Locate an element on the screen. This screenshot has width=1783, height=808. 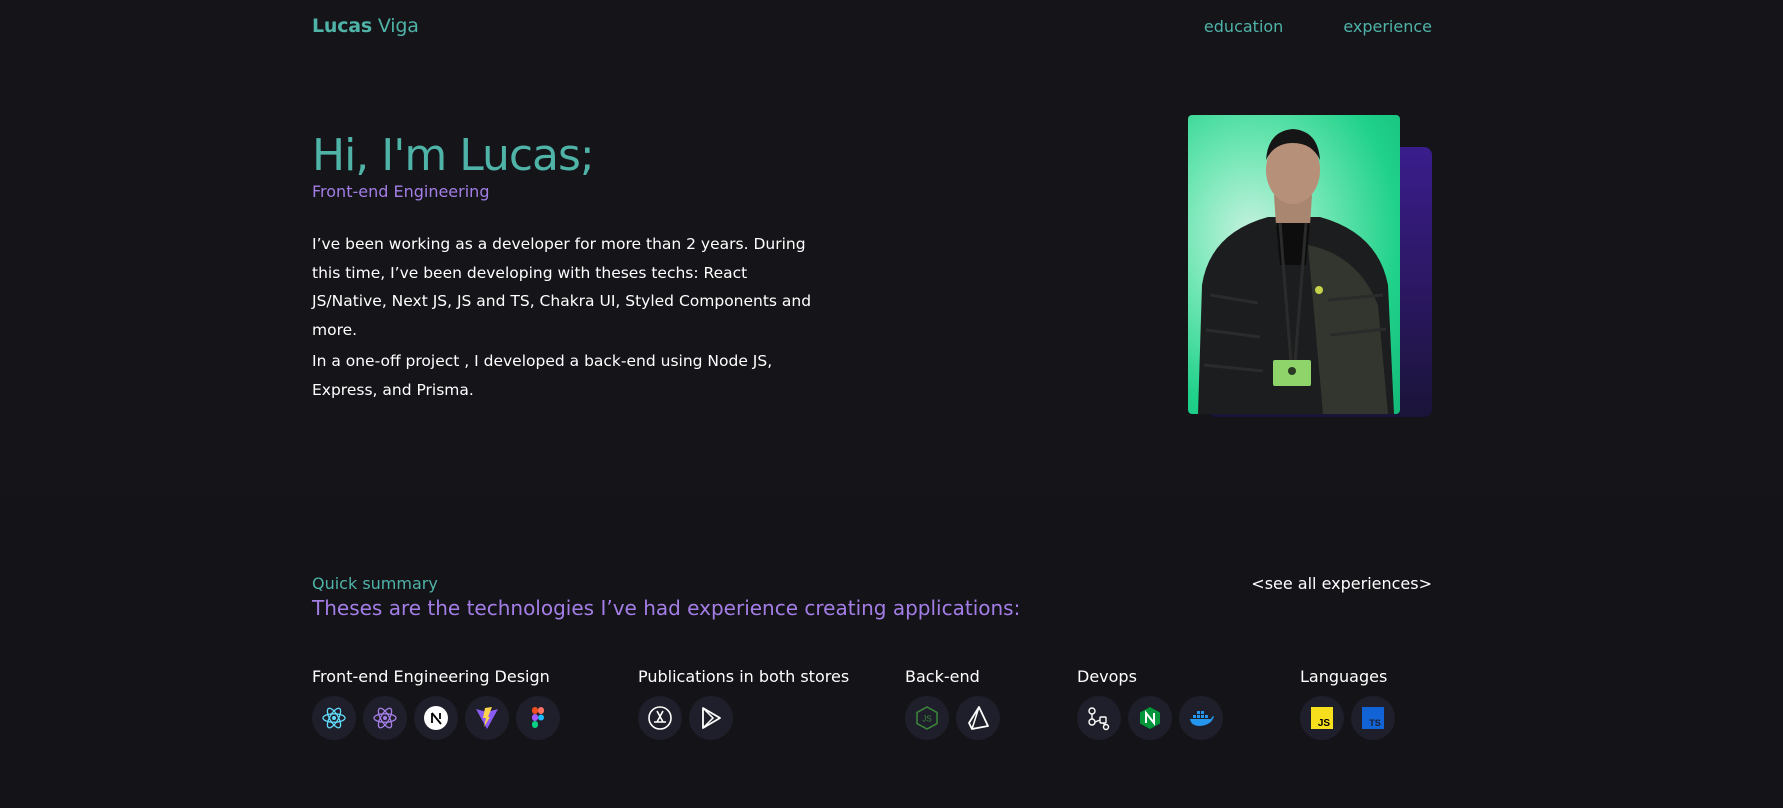
tech-group-languages: Languages JS TS is located at coordinates (1347, 703).